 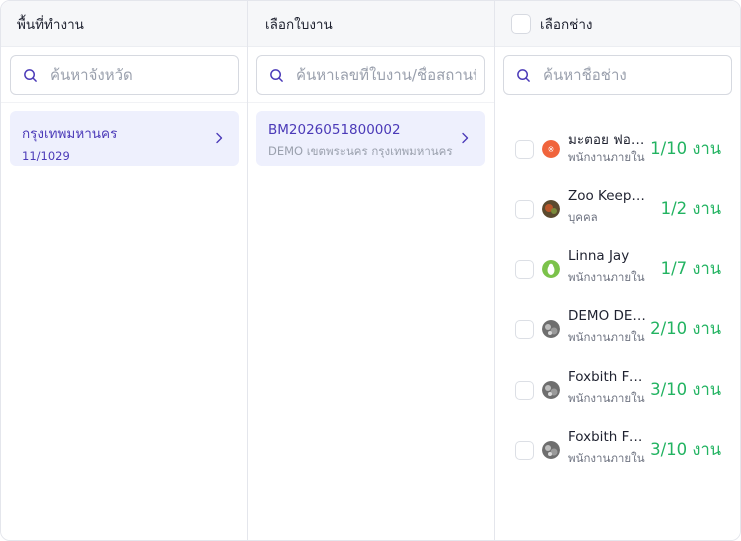 I want to click on technician-row: ※ มะตอย ฟอกซ์บิท พนักงานภายใน 1/10 งาน, so click(x=617, y=153).